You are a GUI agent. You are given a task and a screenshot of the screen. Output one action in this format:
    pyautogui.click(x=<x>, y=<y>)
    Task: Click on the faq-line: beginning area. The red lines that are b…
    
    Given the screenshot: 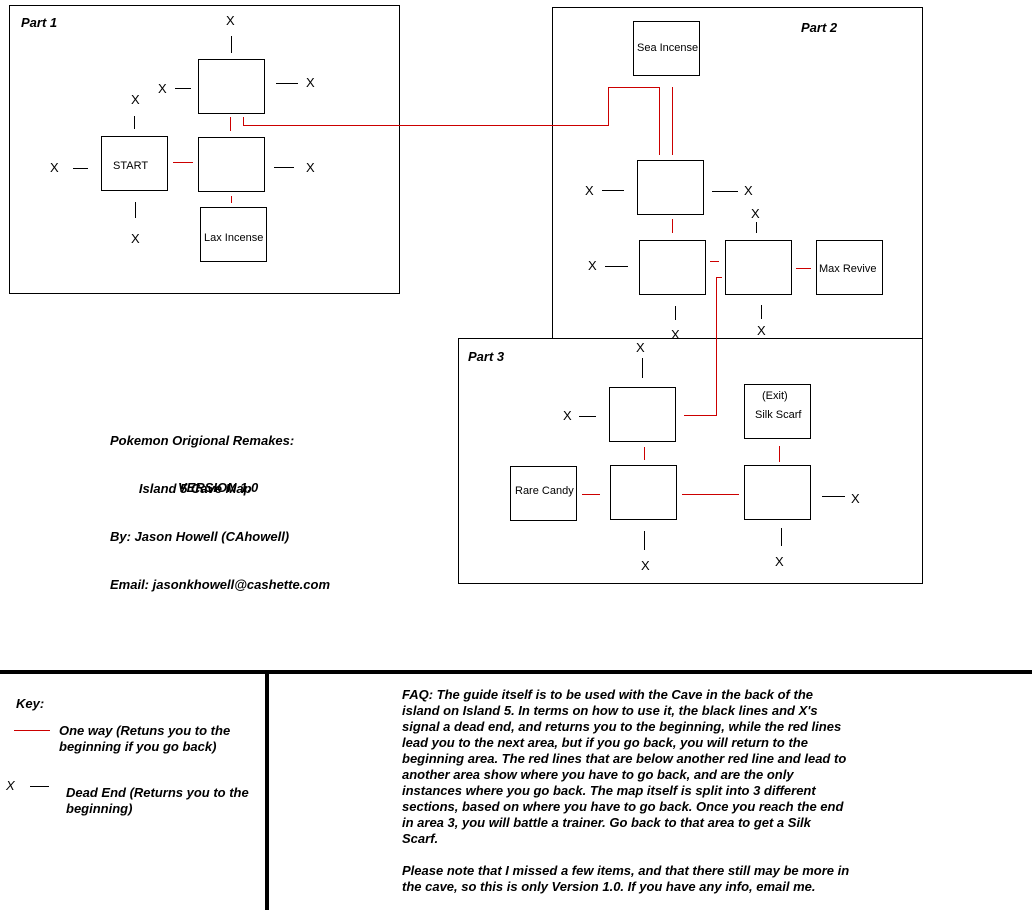 What is the action you would take?
    pyautogui.click(x=624, y=758)
    